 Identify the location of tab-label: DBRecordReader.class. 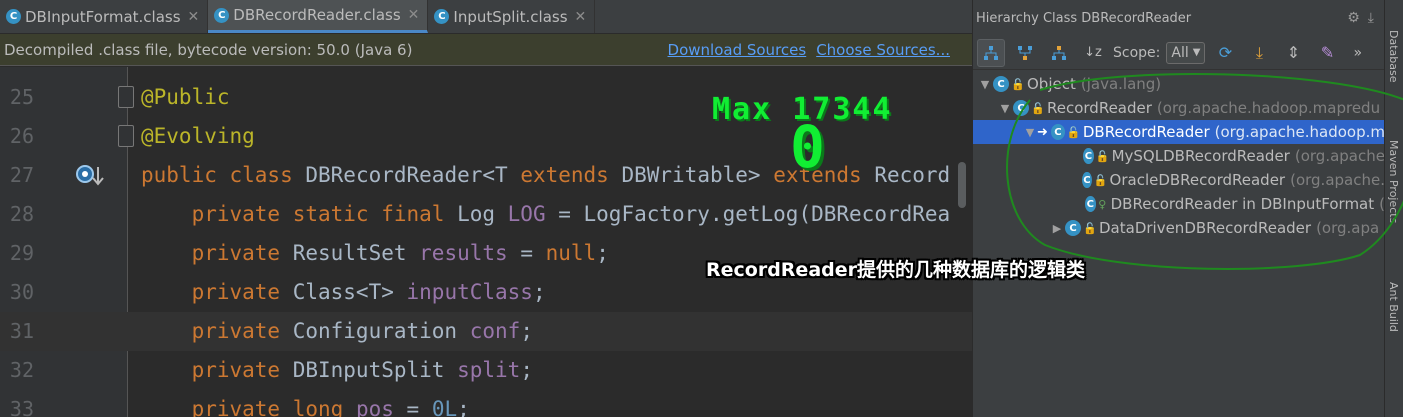
(317, 15).